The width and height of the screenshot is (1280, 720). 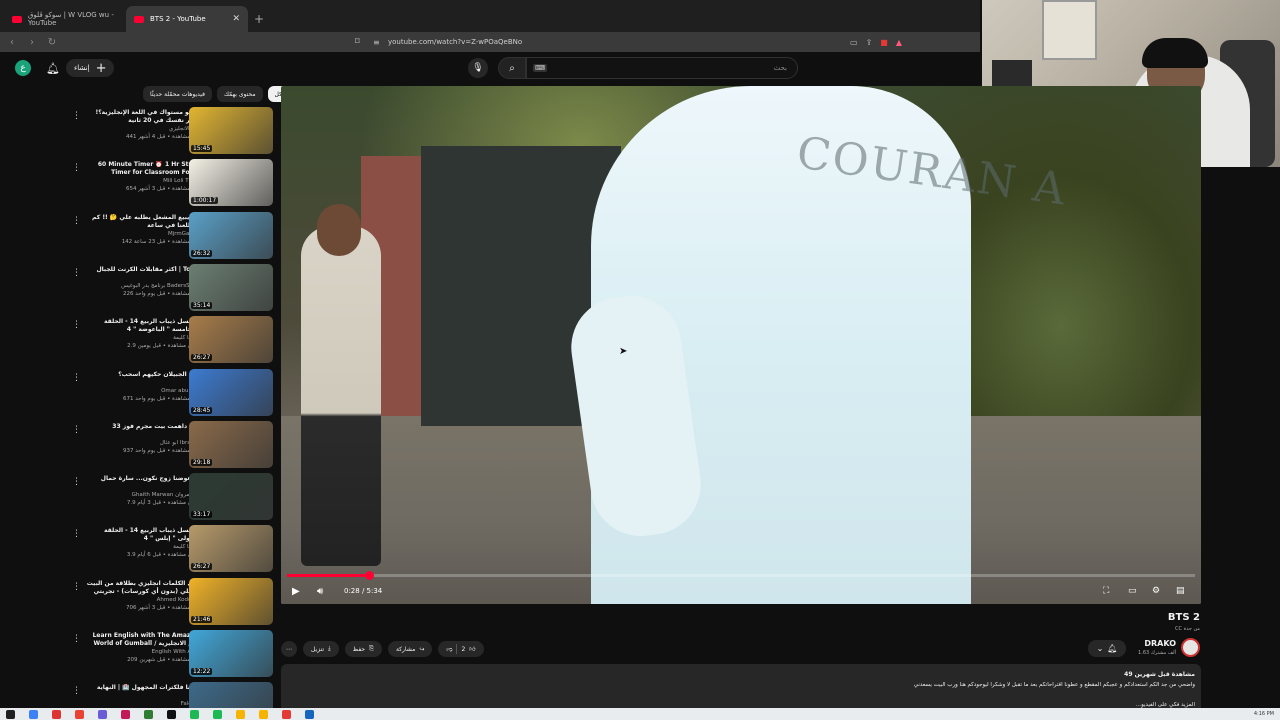 I want to click on browser-tab-active: BTS 2 - YouTube ✕, so click(x=187, y=19).